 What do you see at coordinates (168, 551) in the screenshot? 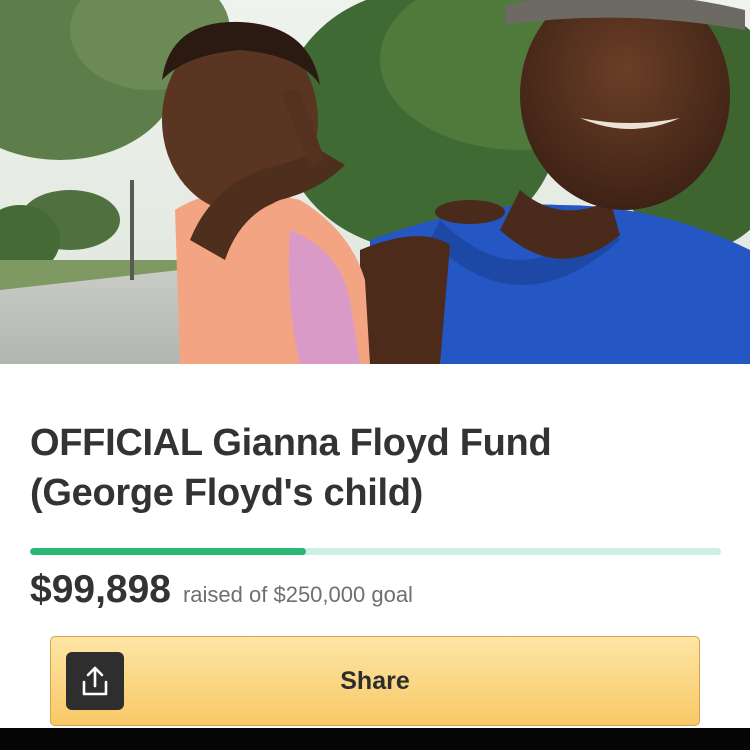
I see `progress-bar-fill` at bounding box center [168, 551].